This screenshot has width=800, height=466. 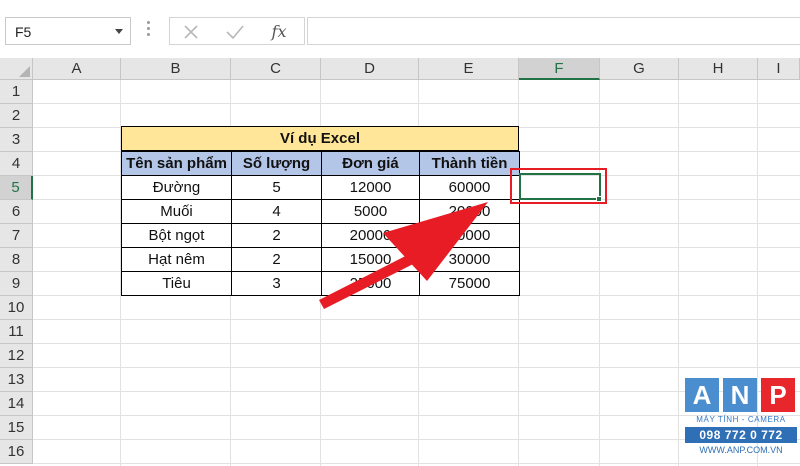 What do you see at coordinates (16, 69) in the screenshot?
I see `select-all-corner` at bounding box center [16, 69].